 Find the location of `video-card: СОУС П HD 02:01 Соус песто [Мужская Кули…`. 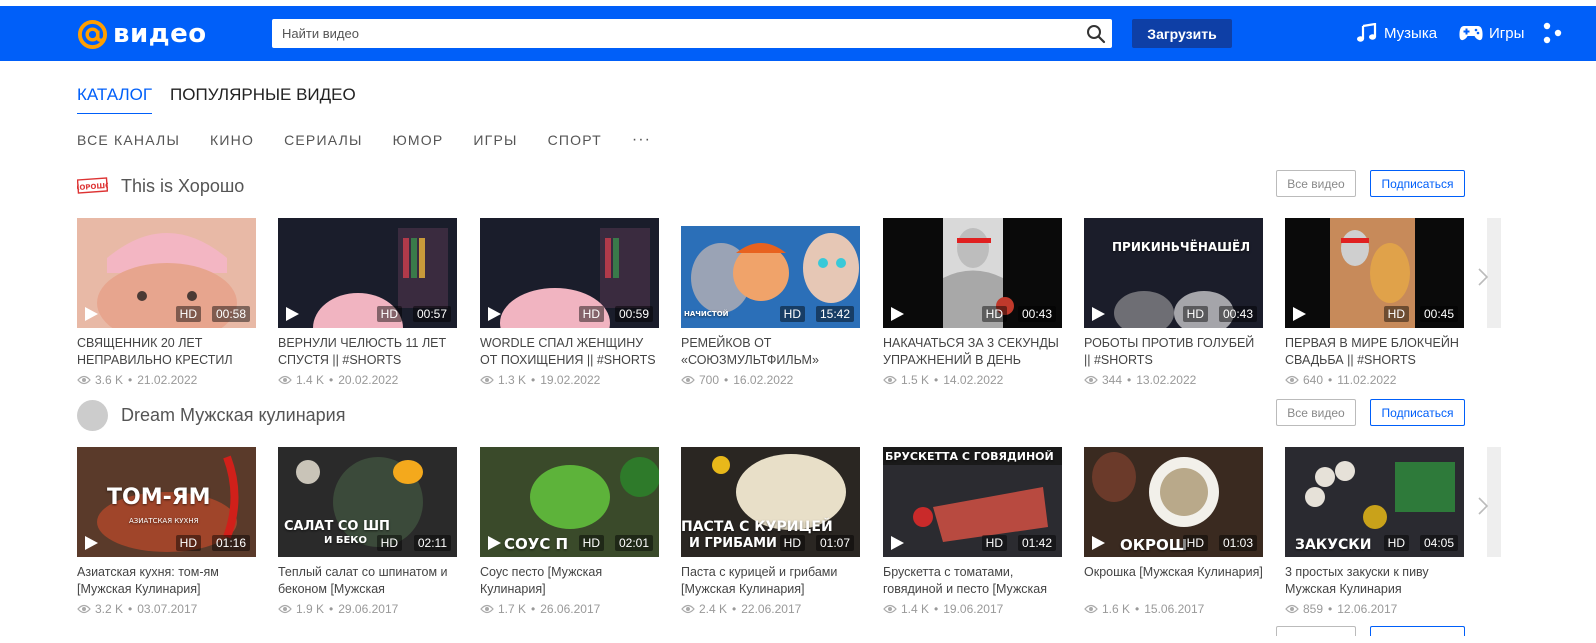

video-card: СОУС П HD 02:01 Соус песто [Мужская Кули… is located at coordinates (569, 531).